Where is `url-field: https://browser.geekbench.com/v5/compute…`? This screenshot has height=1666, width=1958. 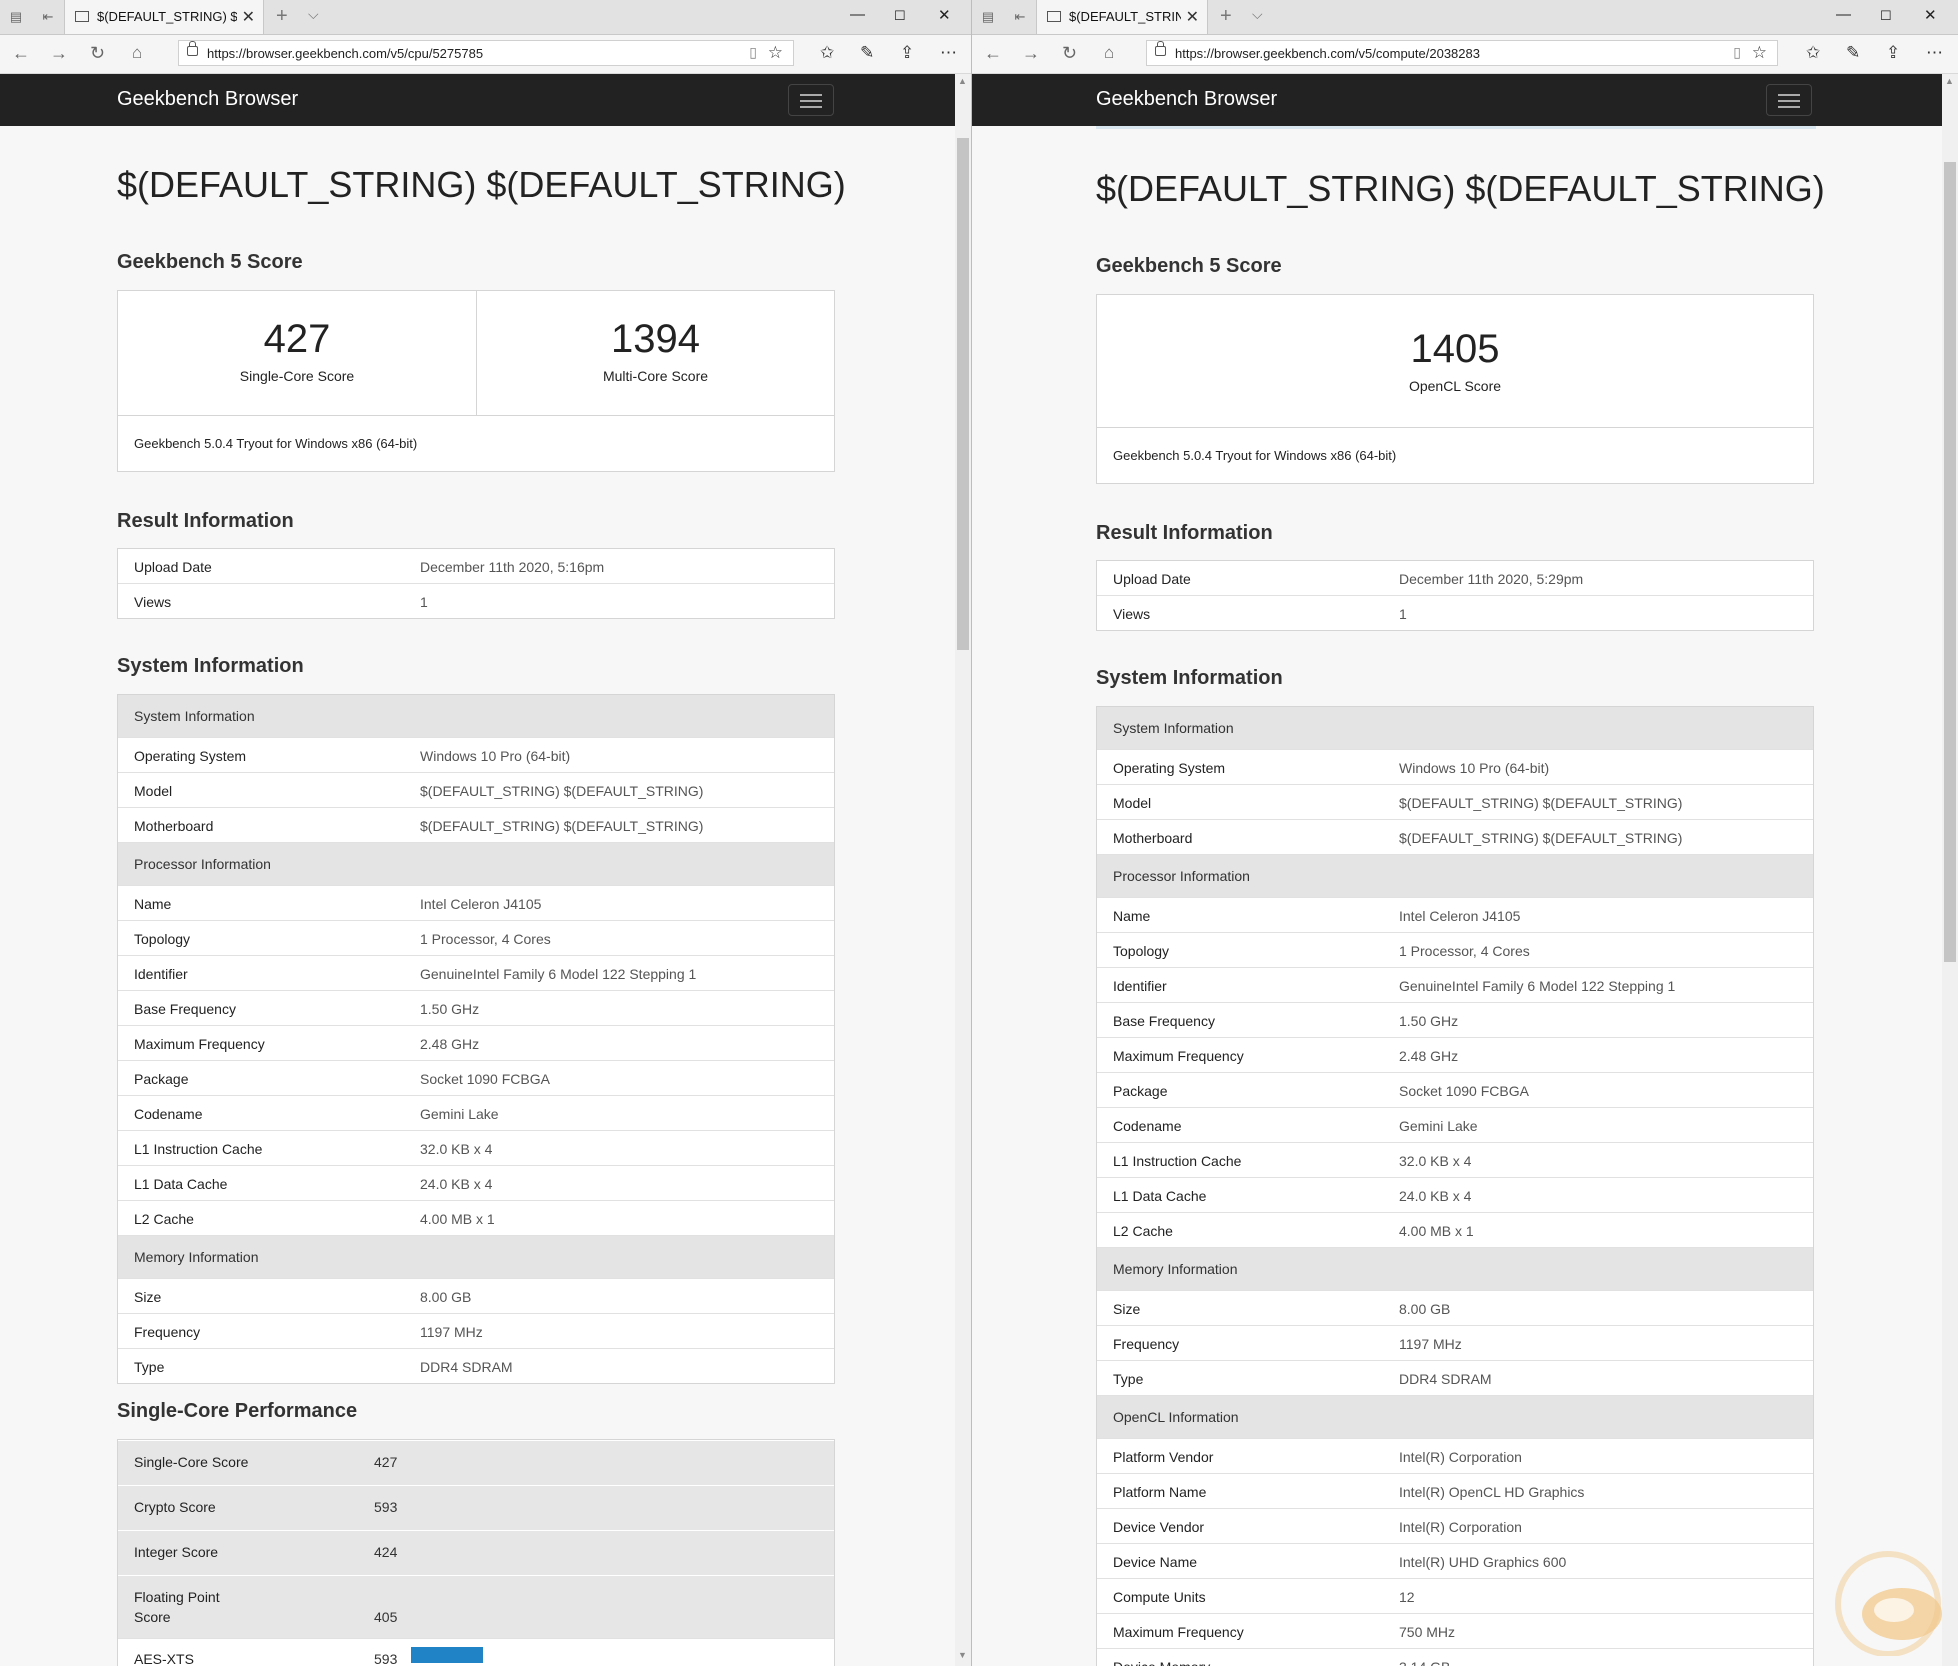
url-field: https://browser.geekbench.com/v5/compute… is located at coordinates (1462, 53).